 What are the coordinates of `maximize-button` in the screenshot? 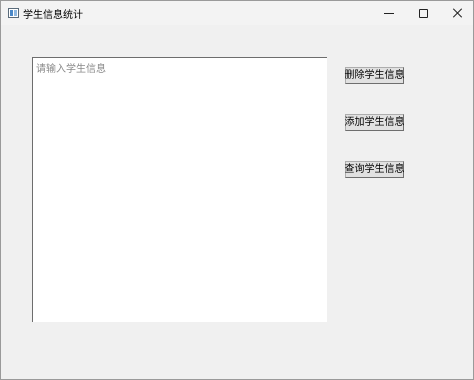 It's located at (423, 13).